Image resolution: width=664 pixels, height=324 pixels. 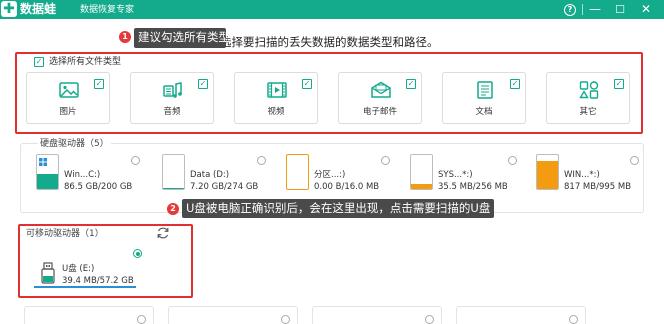 What do you see at coordinates (598, 187) in the screenshot?
I see `drive-size: 817 MB/995 MB` at bounding box center [598, 187].